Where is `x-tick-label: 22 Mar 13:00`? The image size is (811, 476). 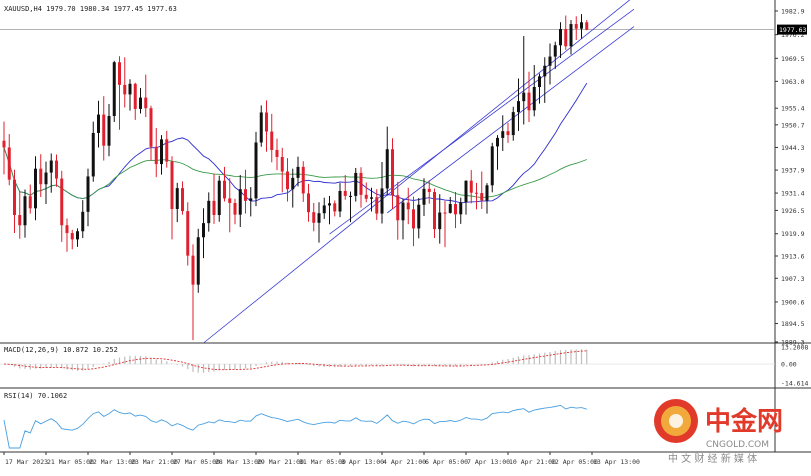 x-tick-label: 22 Mar 13:00 is located at coordinates (112, 462).